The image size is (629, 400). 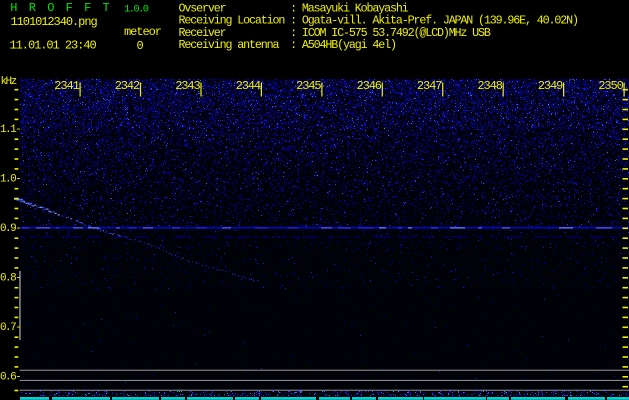 What do you see at coordinates (54, 22) in the screenshot?
I see `svg-text: 1101012340.png` at bounding box center [54, 22].